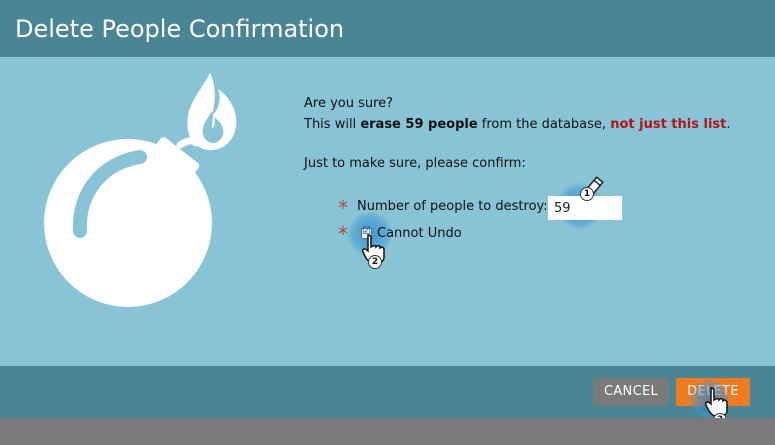 This screenshot has height=445, width=775. I want to click on confirm-prompt: Just to make sure, please confirm:, so click(415, 163).